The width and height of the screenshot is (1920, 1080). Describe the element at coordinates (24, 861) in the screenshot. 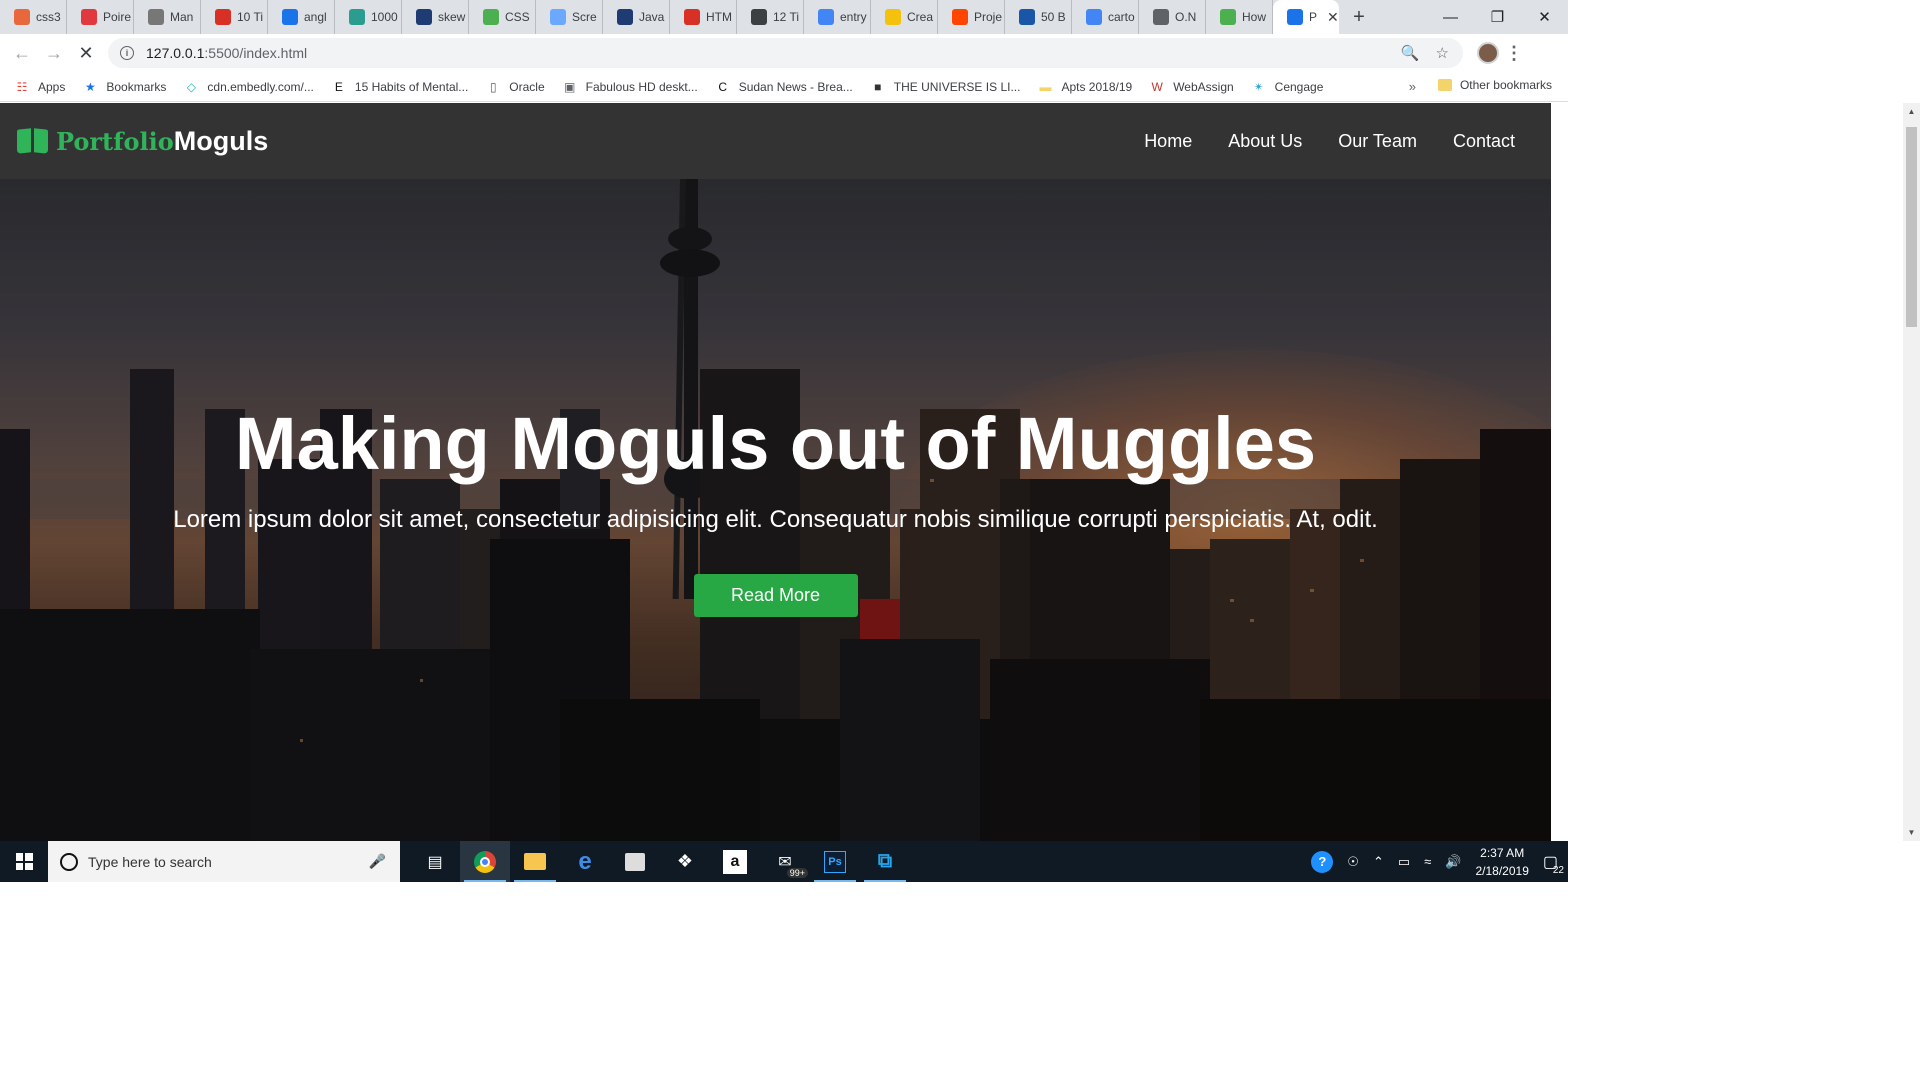

I see `start-button` at that location.